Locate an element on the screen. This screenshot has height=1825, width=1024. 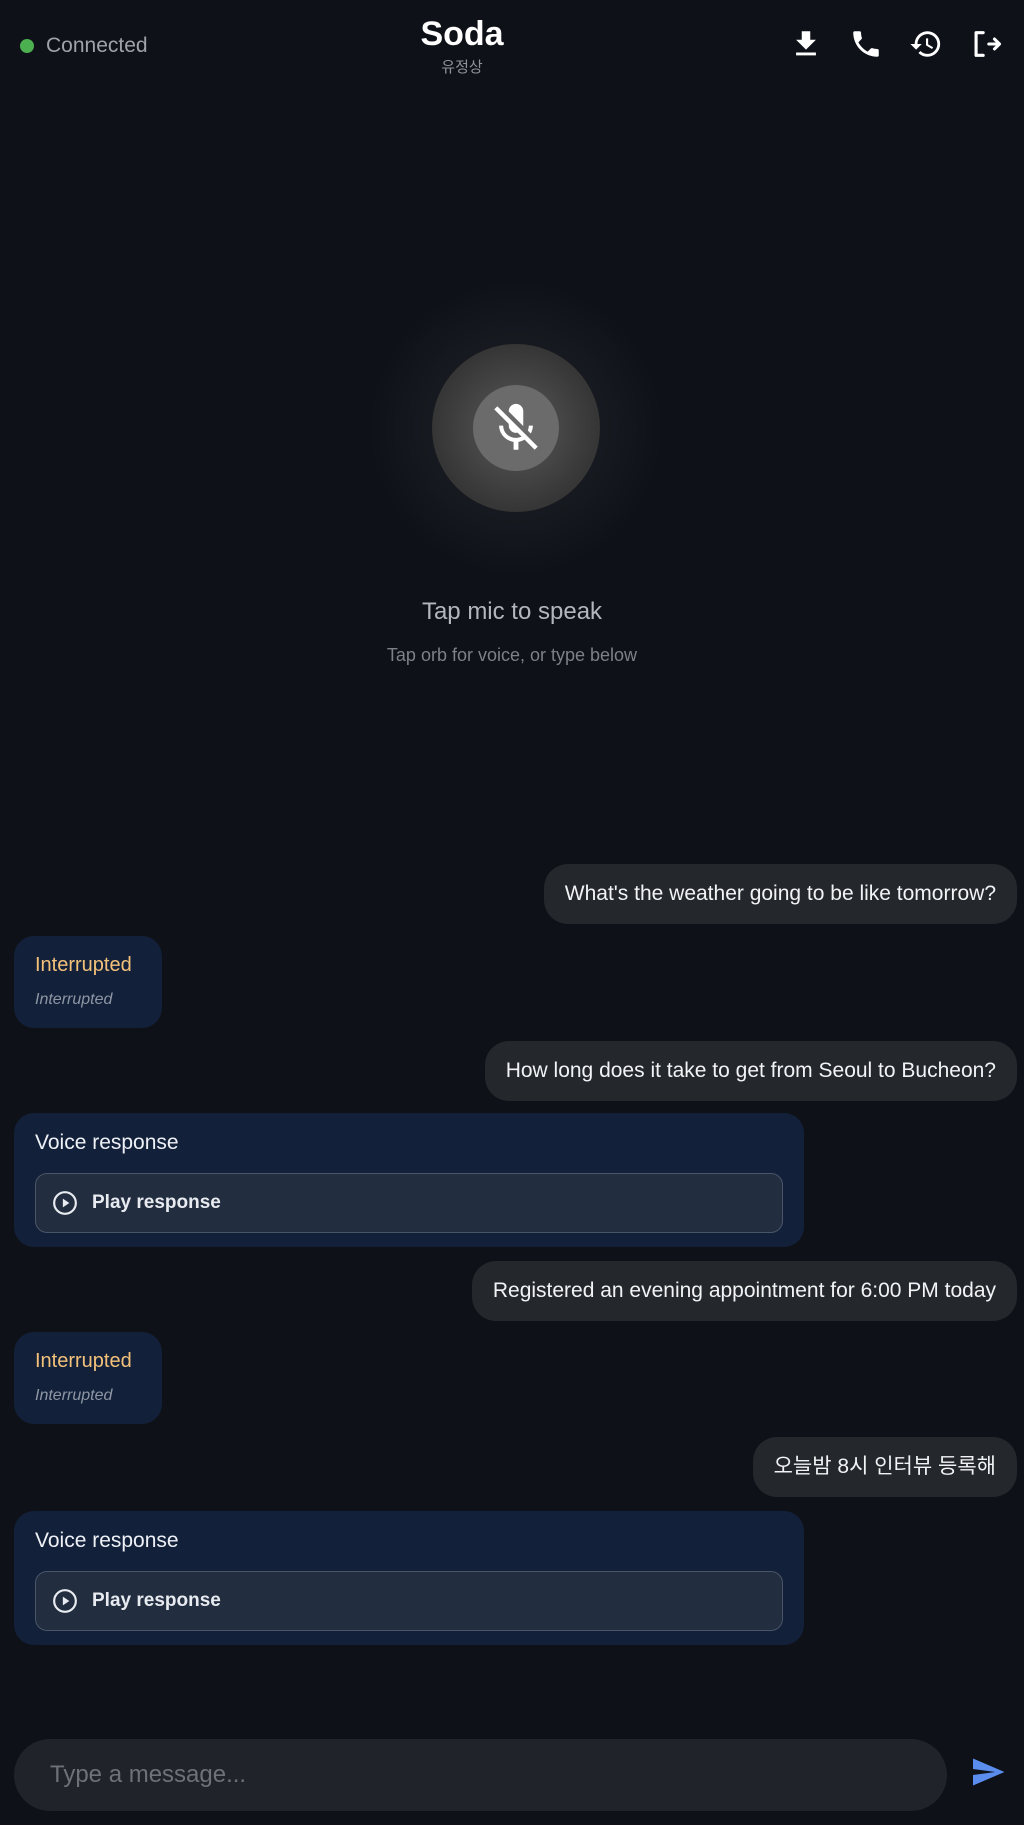
header-actions is located at coordinates (896, 44).